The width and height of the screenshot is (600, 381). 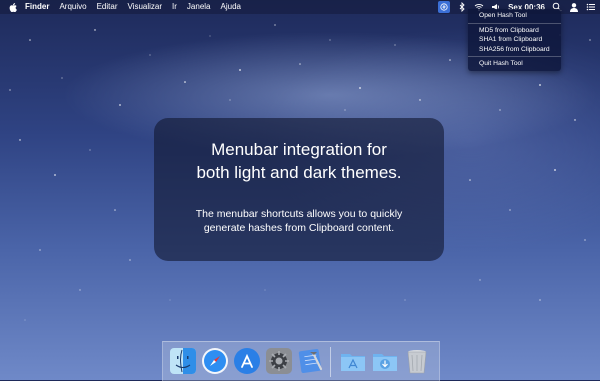 What do you see at coordinates (279, 361) in the screenshot?
I see `system-preferences-icon` at bounding box center [279, 361].